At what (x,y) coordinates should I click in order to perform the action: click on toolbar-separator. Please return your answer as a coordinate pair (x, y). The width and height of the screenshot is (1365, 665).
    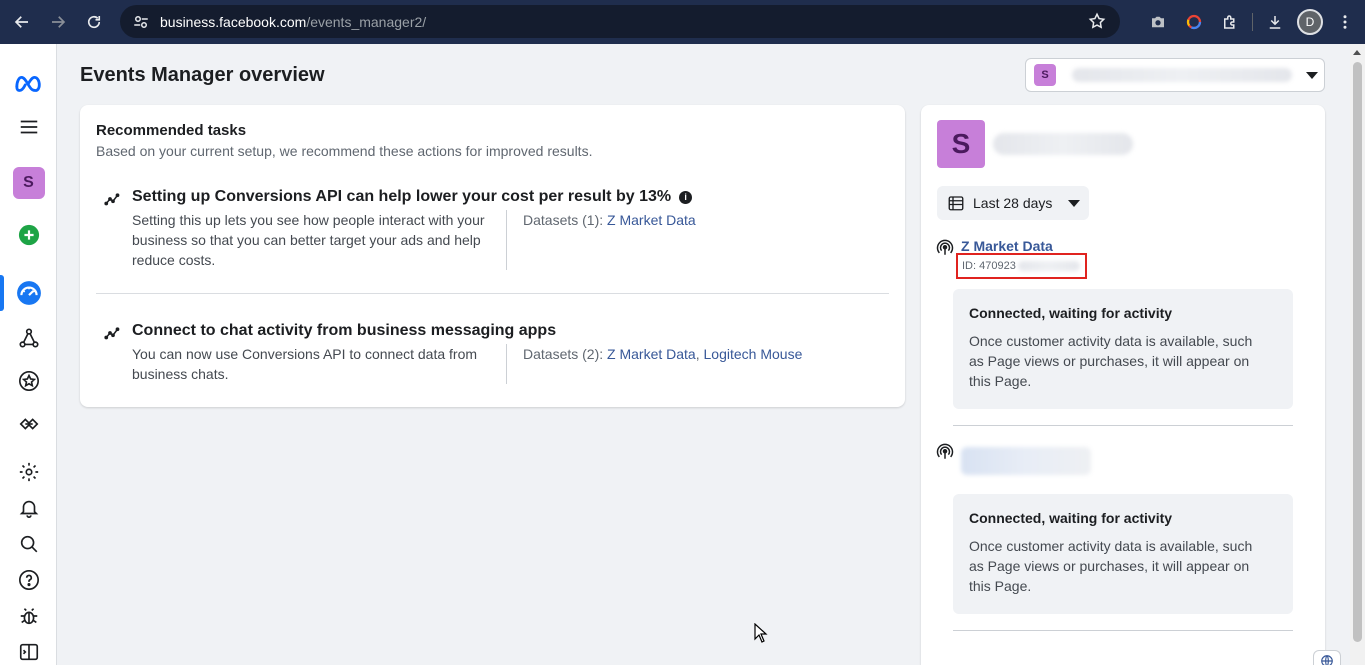
    Looking at the image, I should click on (1252, 22).